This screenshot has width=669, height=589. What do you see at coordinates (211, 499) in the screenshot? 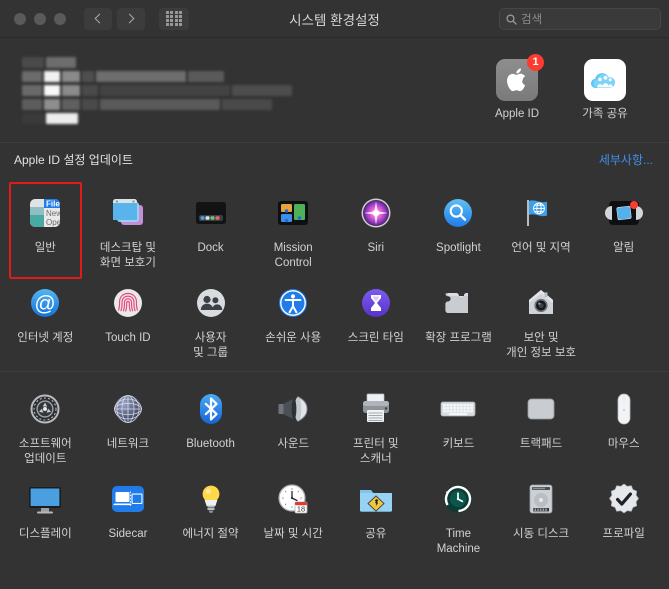
I see `energy-saver-bulb-icon` at bounding box center [211, 499].